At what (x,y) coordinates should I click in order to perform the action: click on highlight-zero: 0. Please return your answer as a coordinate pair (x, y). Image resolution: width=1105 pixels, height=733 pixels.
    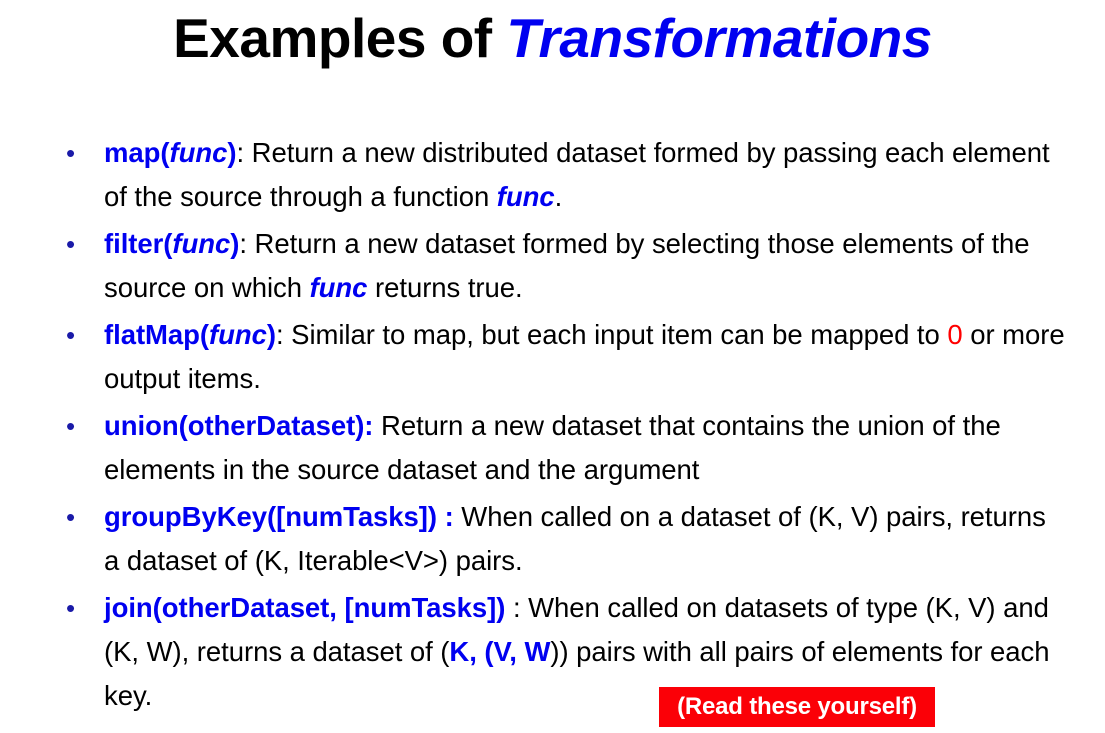
    Looking at the image, I should click on (955, 334).